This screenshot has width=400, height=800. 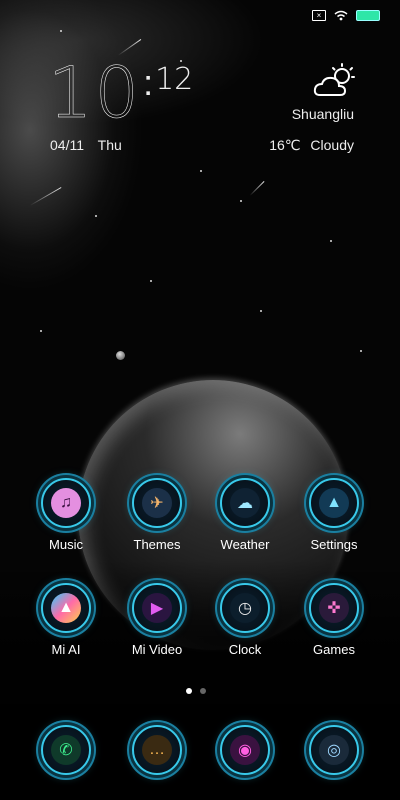 I want to click on app-mi-video: ▶ Mi Video, so click(x=157, y=620).